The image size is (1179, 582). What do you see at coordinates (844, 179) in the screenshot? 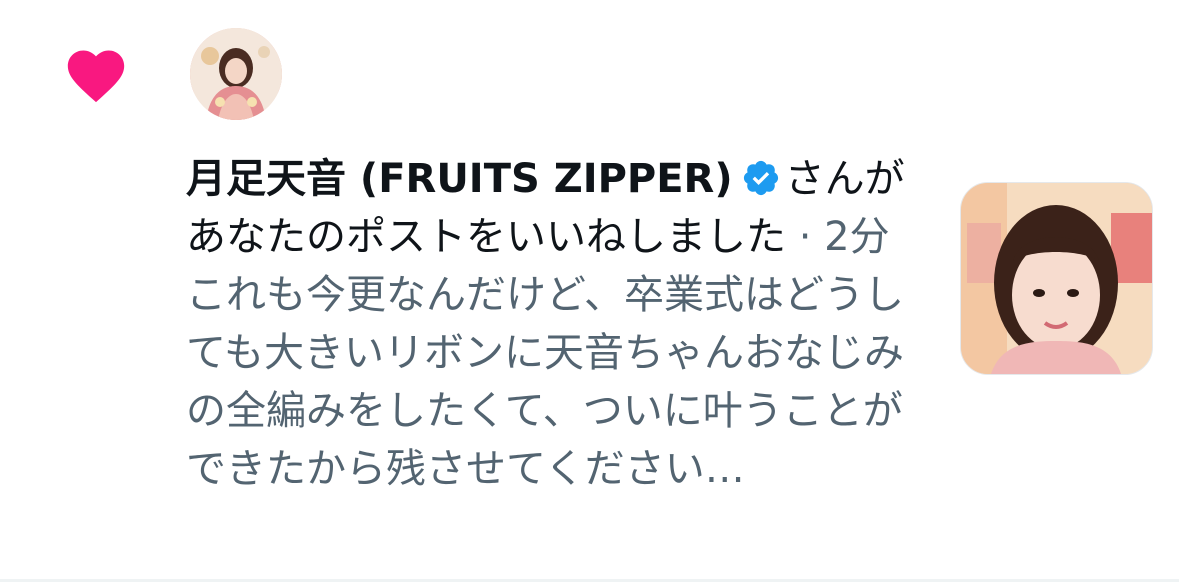
I see `action-text-part1: さんが` at bounding box center [844, 179].